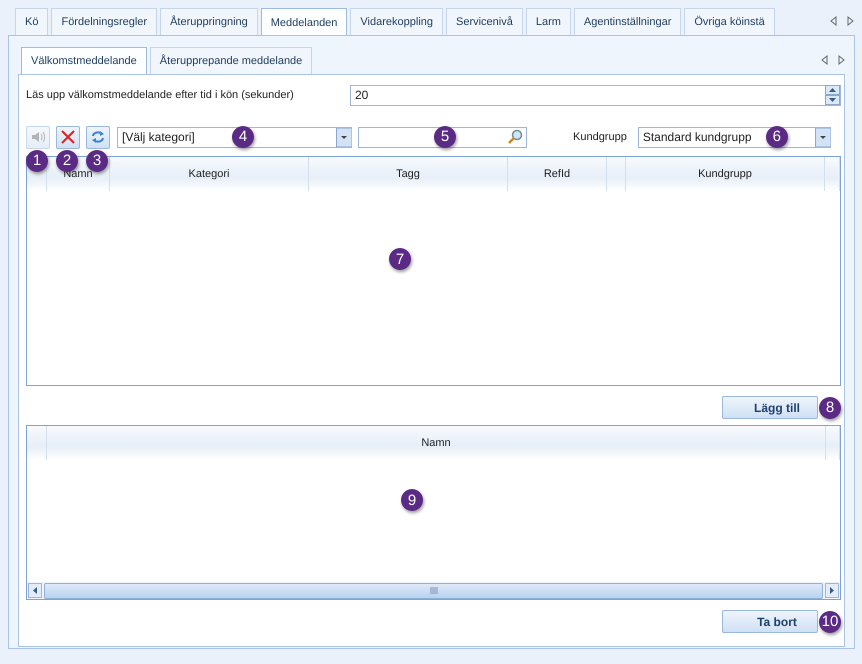  What do you see at coordinates (231, 60) in the screenshot?
I see `tab: Återupprepande meddelande` at bounding box center [231, 60].